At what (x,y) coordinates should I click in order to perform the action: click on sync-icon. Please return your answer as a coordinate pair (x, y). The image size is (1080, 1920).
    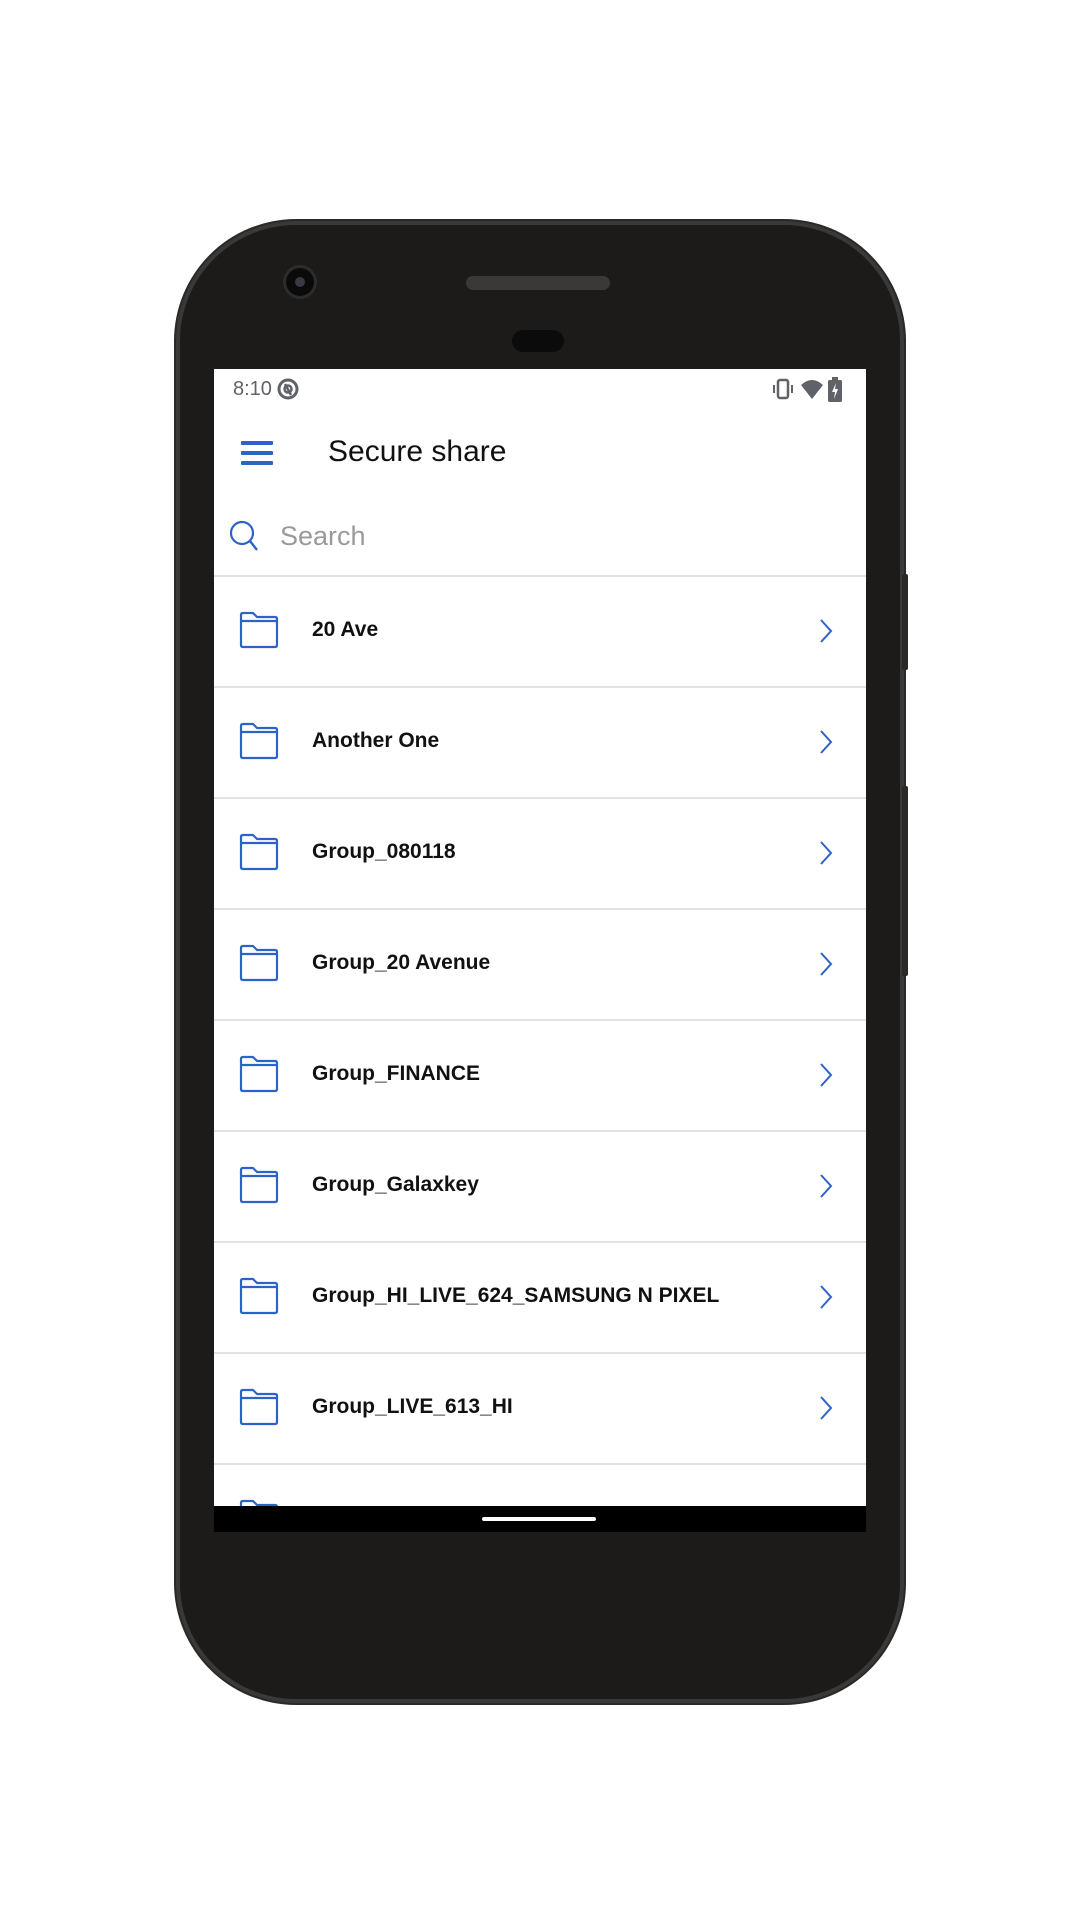
    Looking at the image, I should click on (288, 389).